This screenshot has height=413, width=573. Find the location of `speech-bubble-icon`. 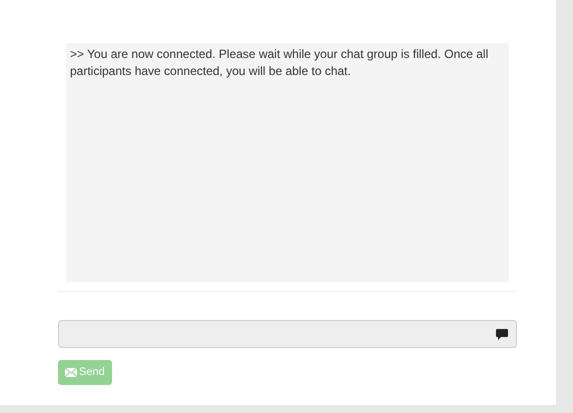

speech-bubble-icon is located at coordinates (502, 334).